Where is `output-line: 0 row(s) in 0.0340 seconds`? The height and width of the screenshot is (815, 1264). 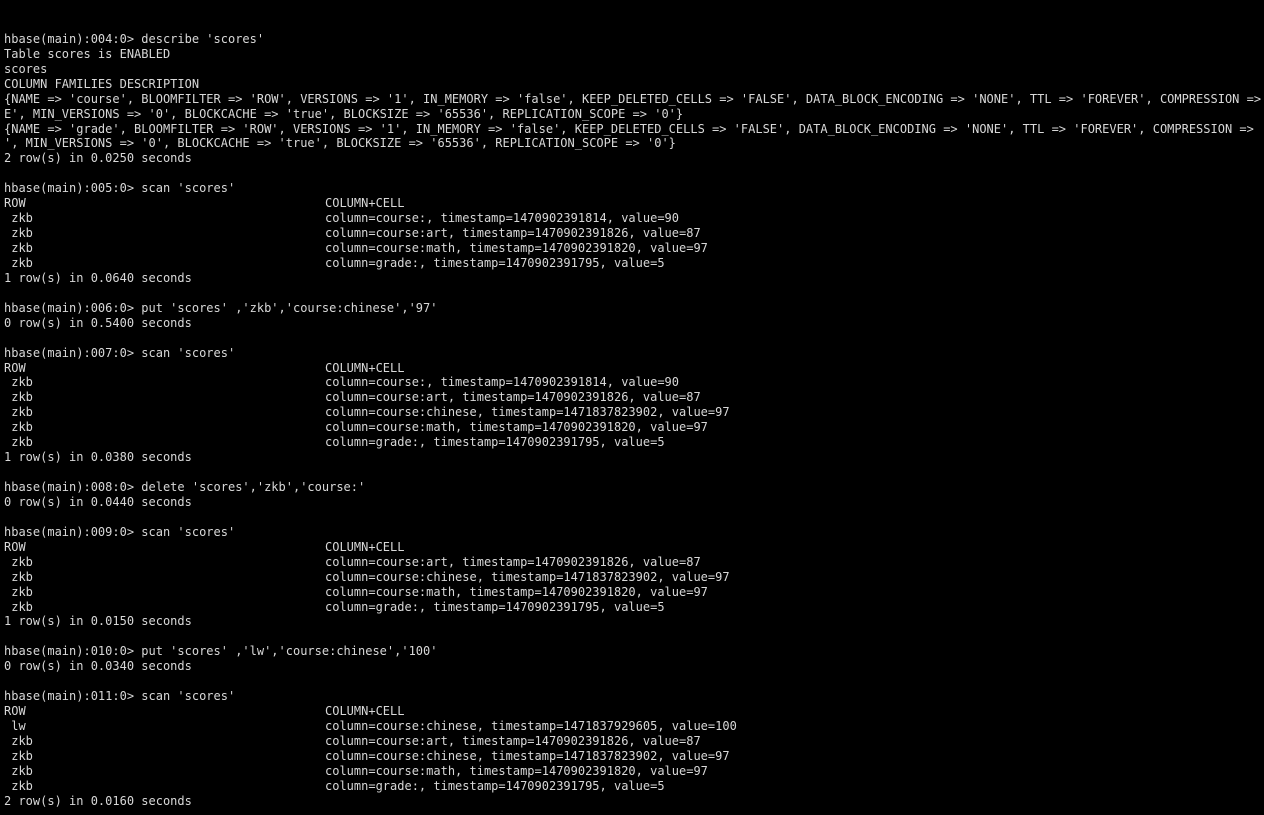
output-line: 0 row(s) in 0.0340 seconds is located at coordinates (98, 666).